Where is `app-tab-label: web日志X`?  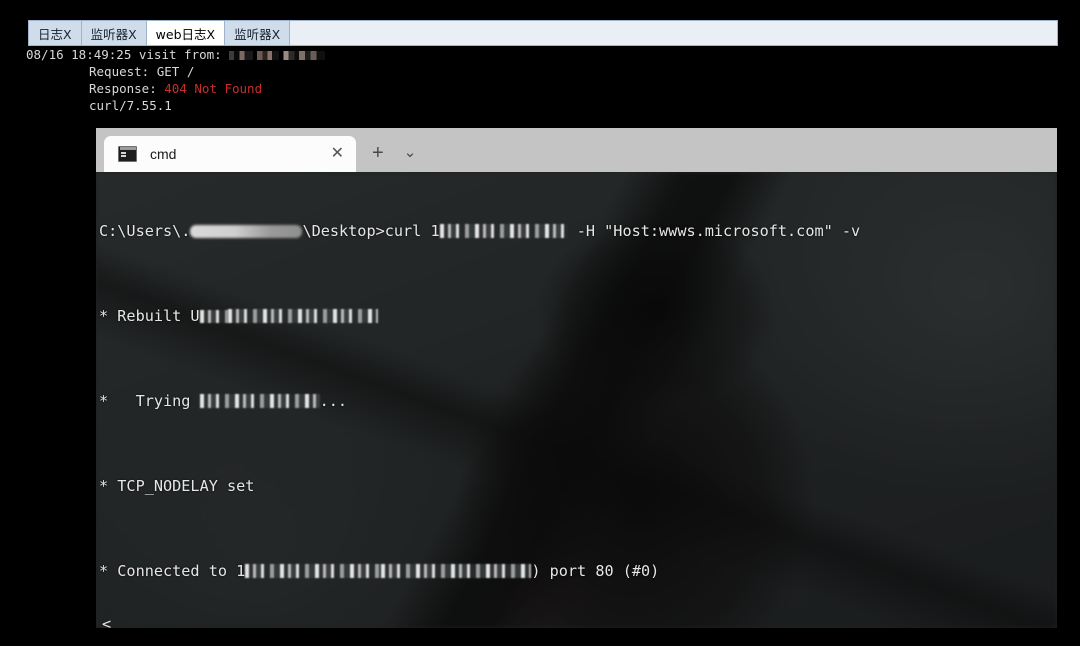 app-tab-label: web日志X is located at coordinates (185, 34).